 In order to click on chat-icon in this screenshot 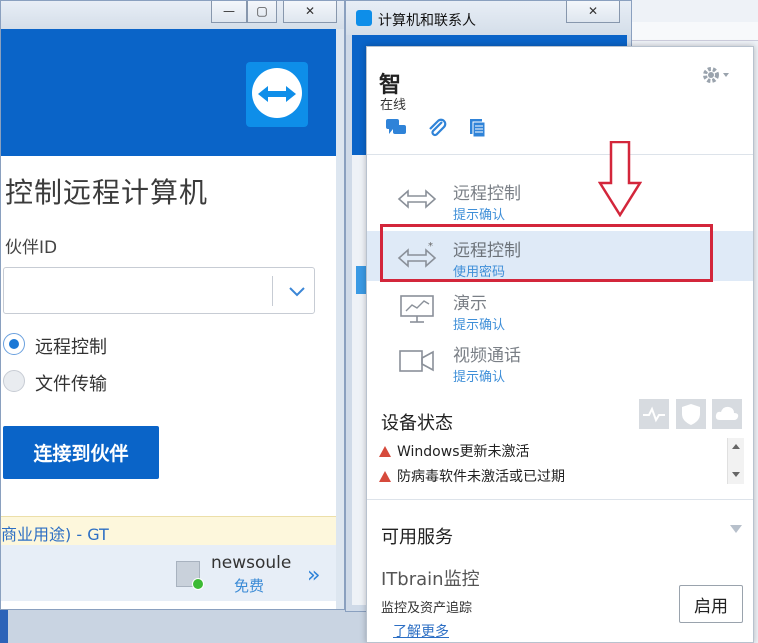, I will do `click(396, 128)`.